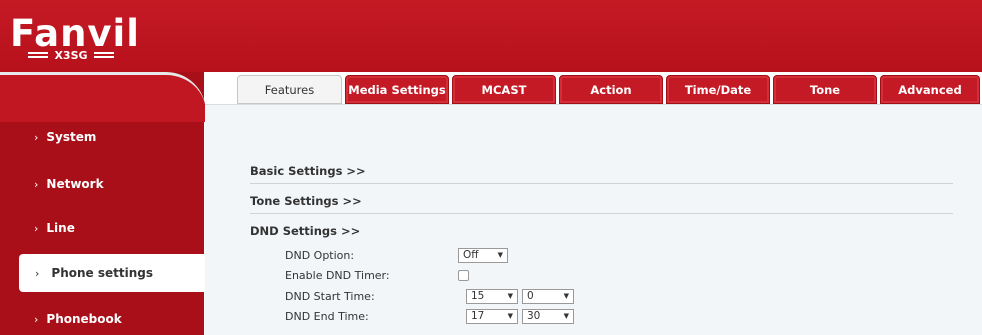 This screenshot has width=982, height=335. What do you see at coordinates (103, 97) in the screenshot?
I see `sidebar-header` at bounding box center [103, 97].